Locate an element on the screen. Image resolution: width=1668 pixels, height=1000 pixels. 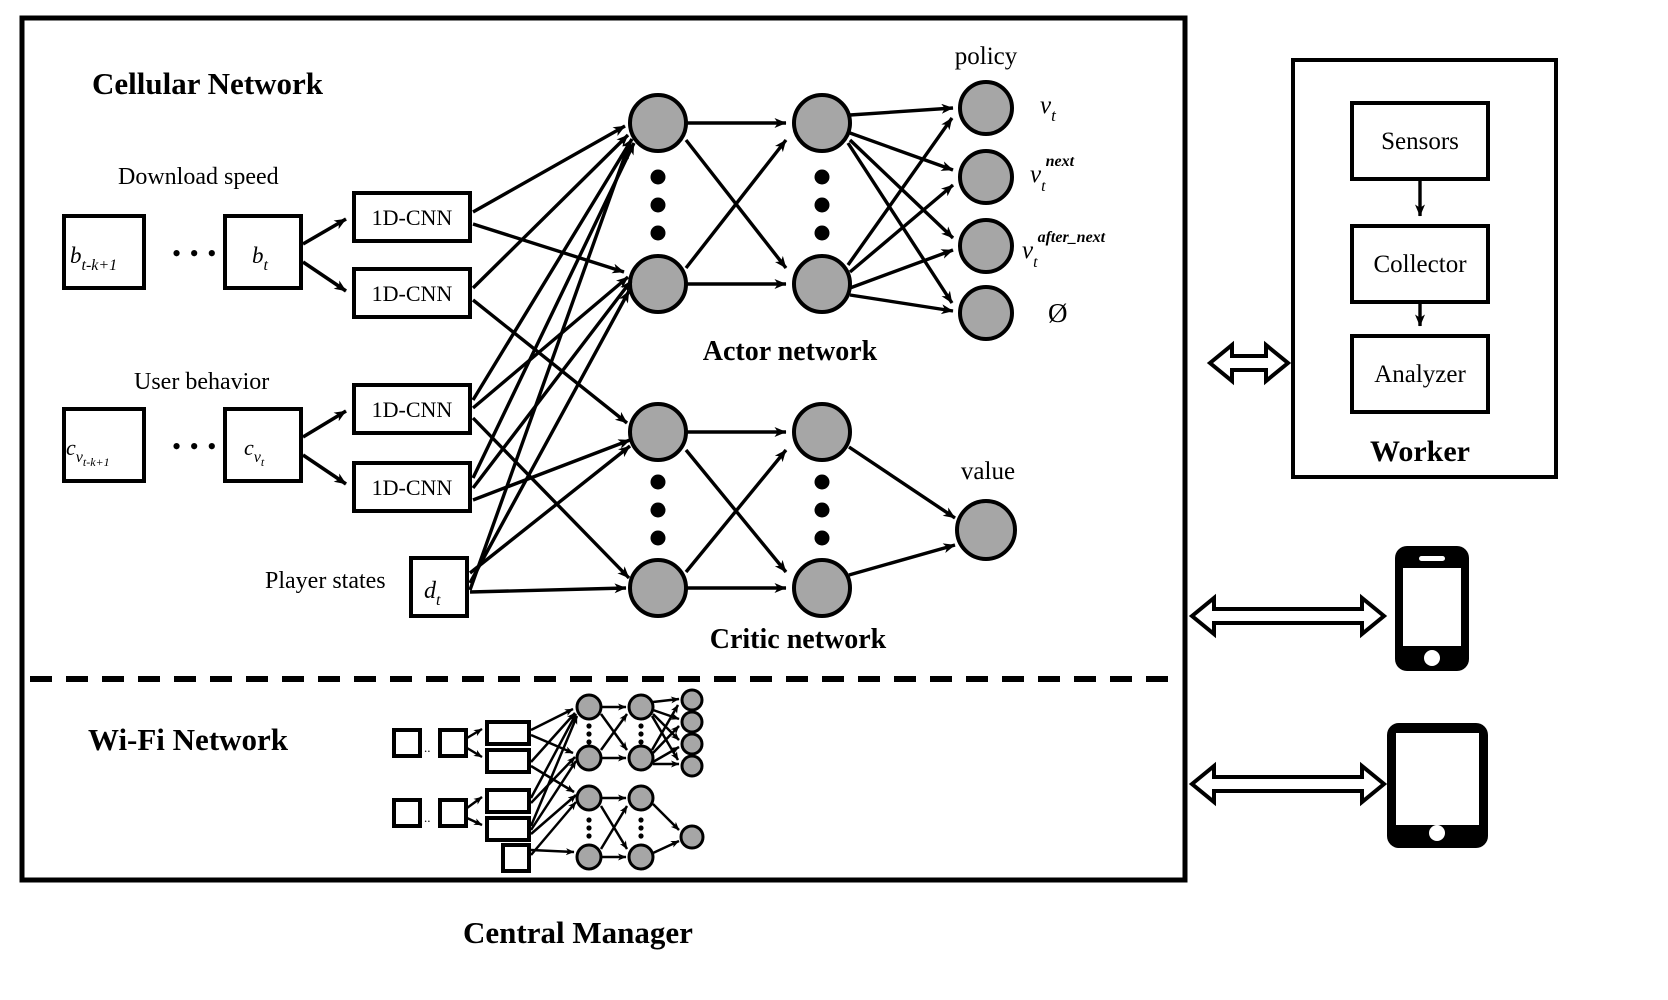
cnn-to-network-edges is located at coordinates (552, 359).